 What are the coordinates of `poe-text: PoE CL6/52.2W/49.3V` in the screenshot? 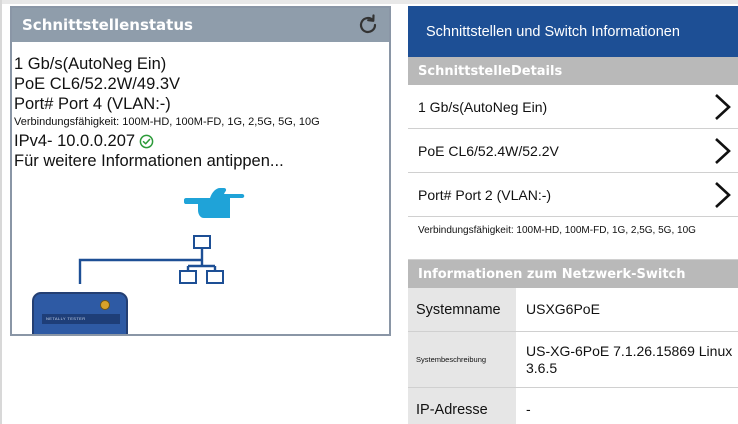 It's located at (97, 84).